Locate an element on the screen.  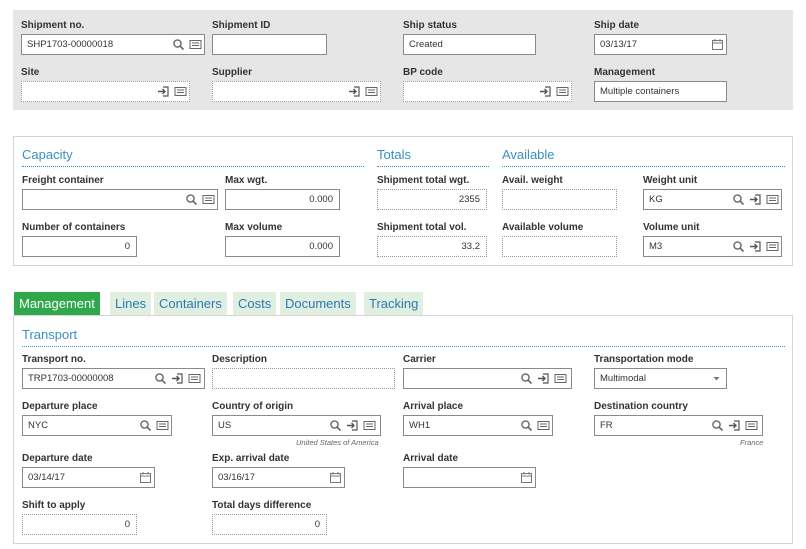
tab-tracking: Tracking is located at coordinates (394, 303).